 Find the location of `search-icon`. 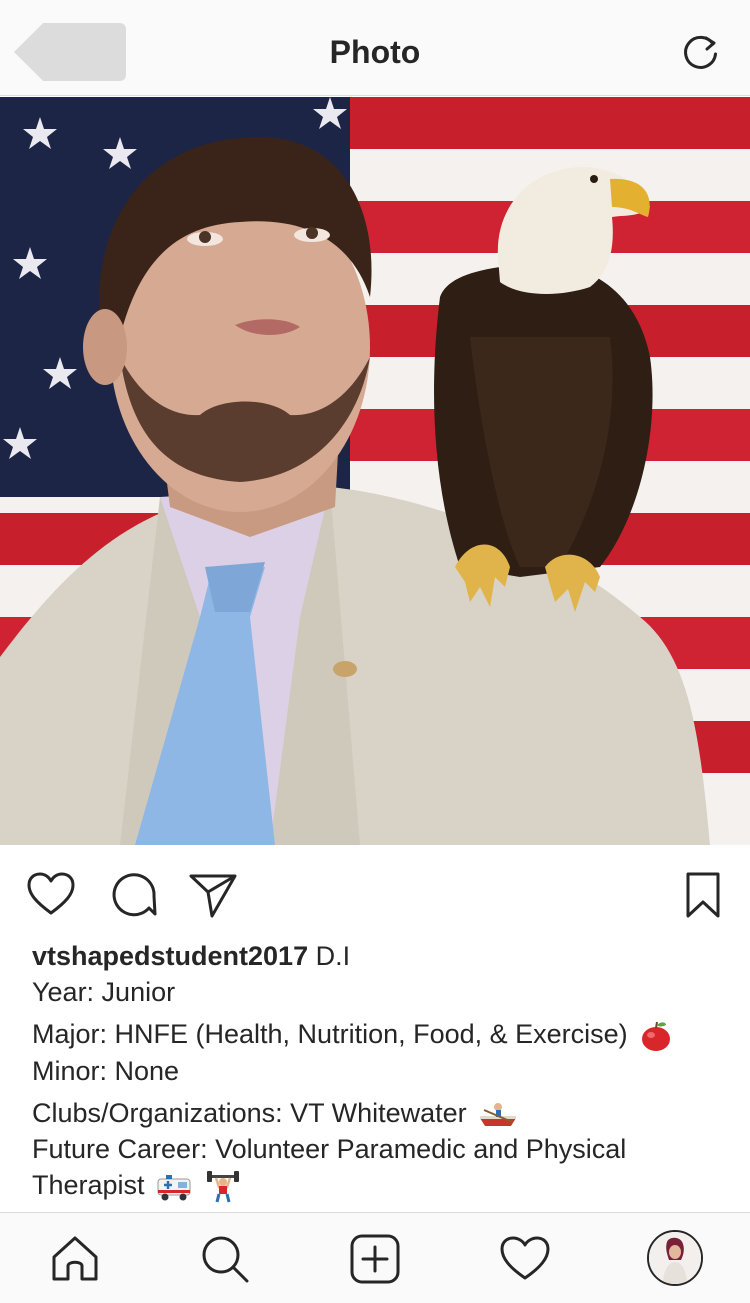

search-icon is located at coordinates (225, 1259).